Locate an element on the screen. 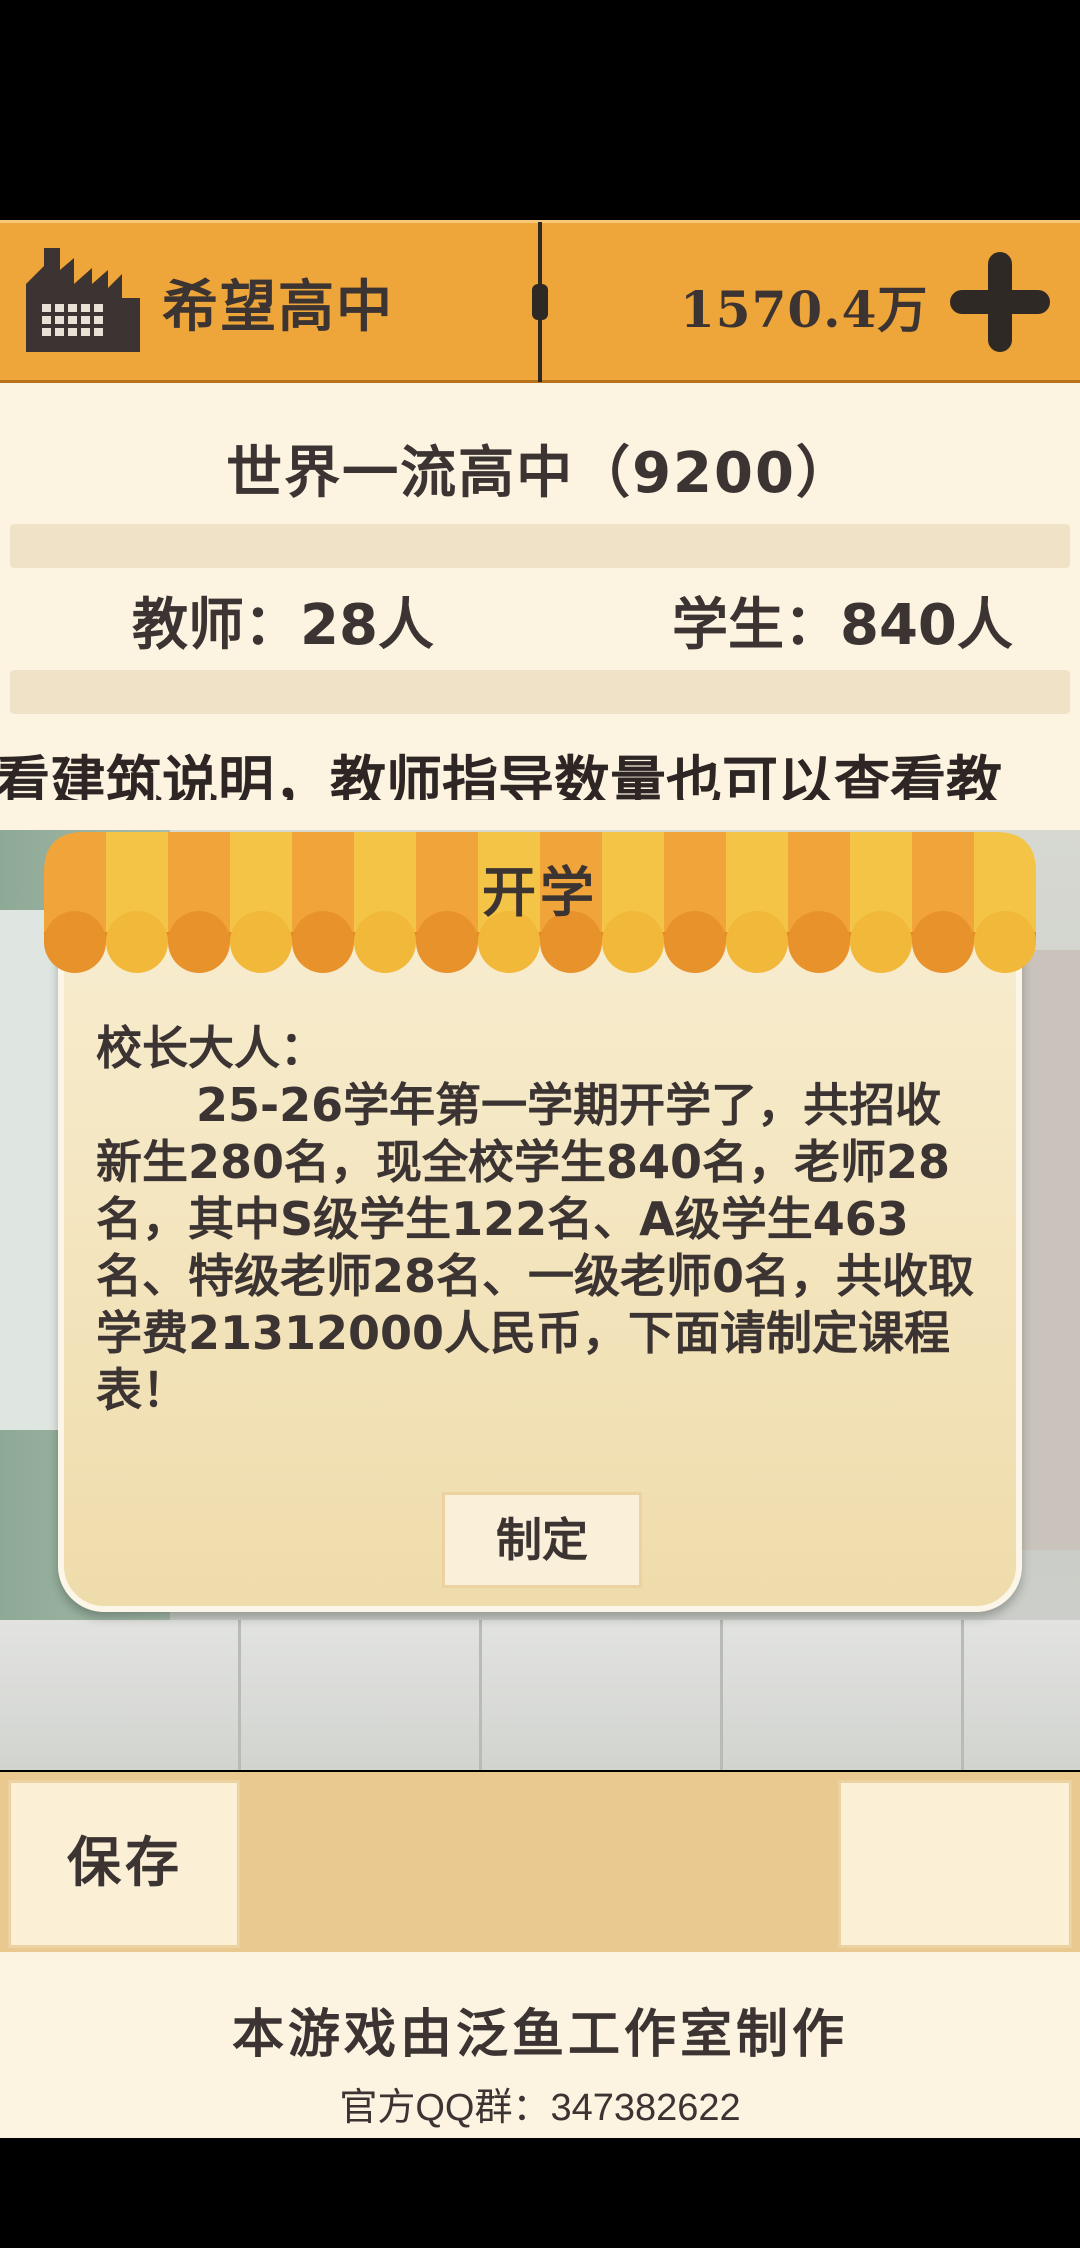  dialog-greeting: 校长大人： is located at coordinates (211, 1048).